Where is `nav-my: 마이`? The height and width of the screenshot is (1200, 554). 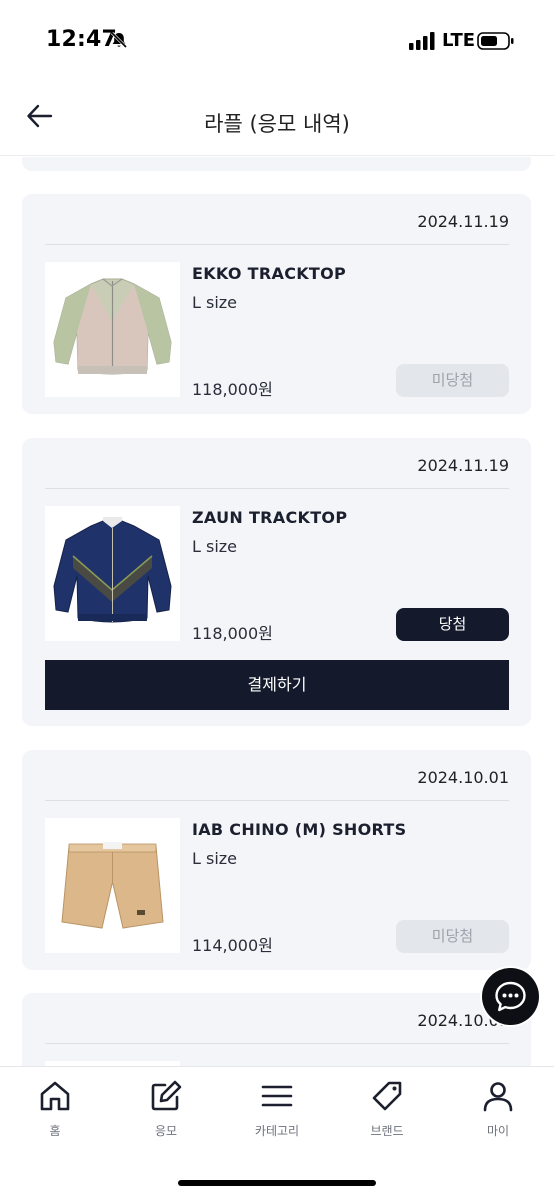 nav-my: 마이 is located at coordinates (498, 1119).